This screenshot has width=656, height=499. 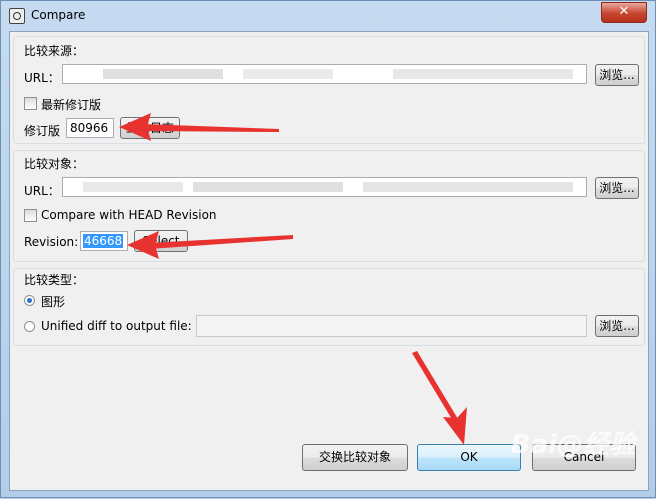 I want to click on ok-button: OK, so click(x=469, y=457).